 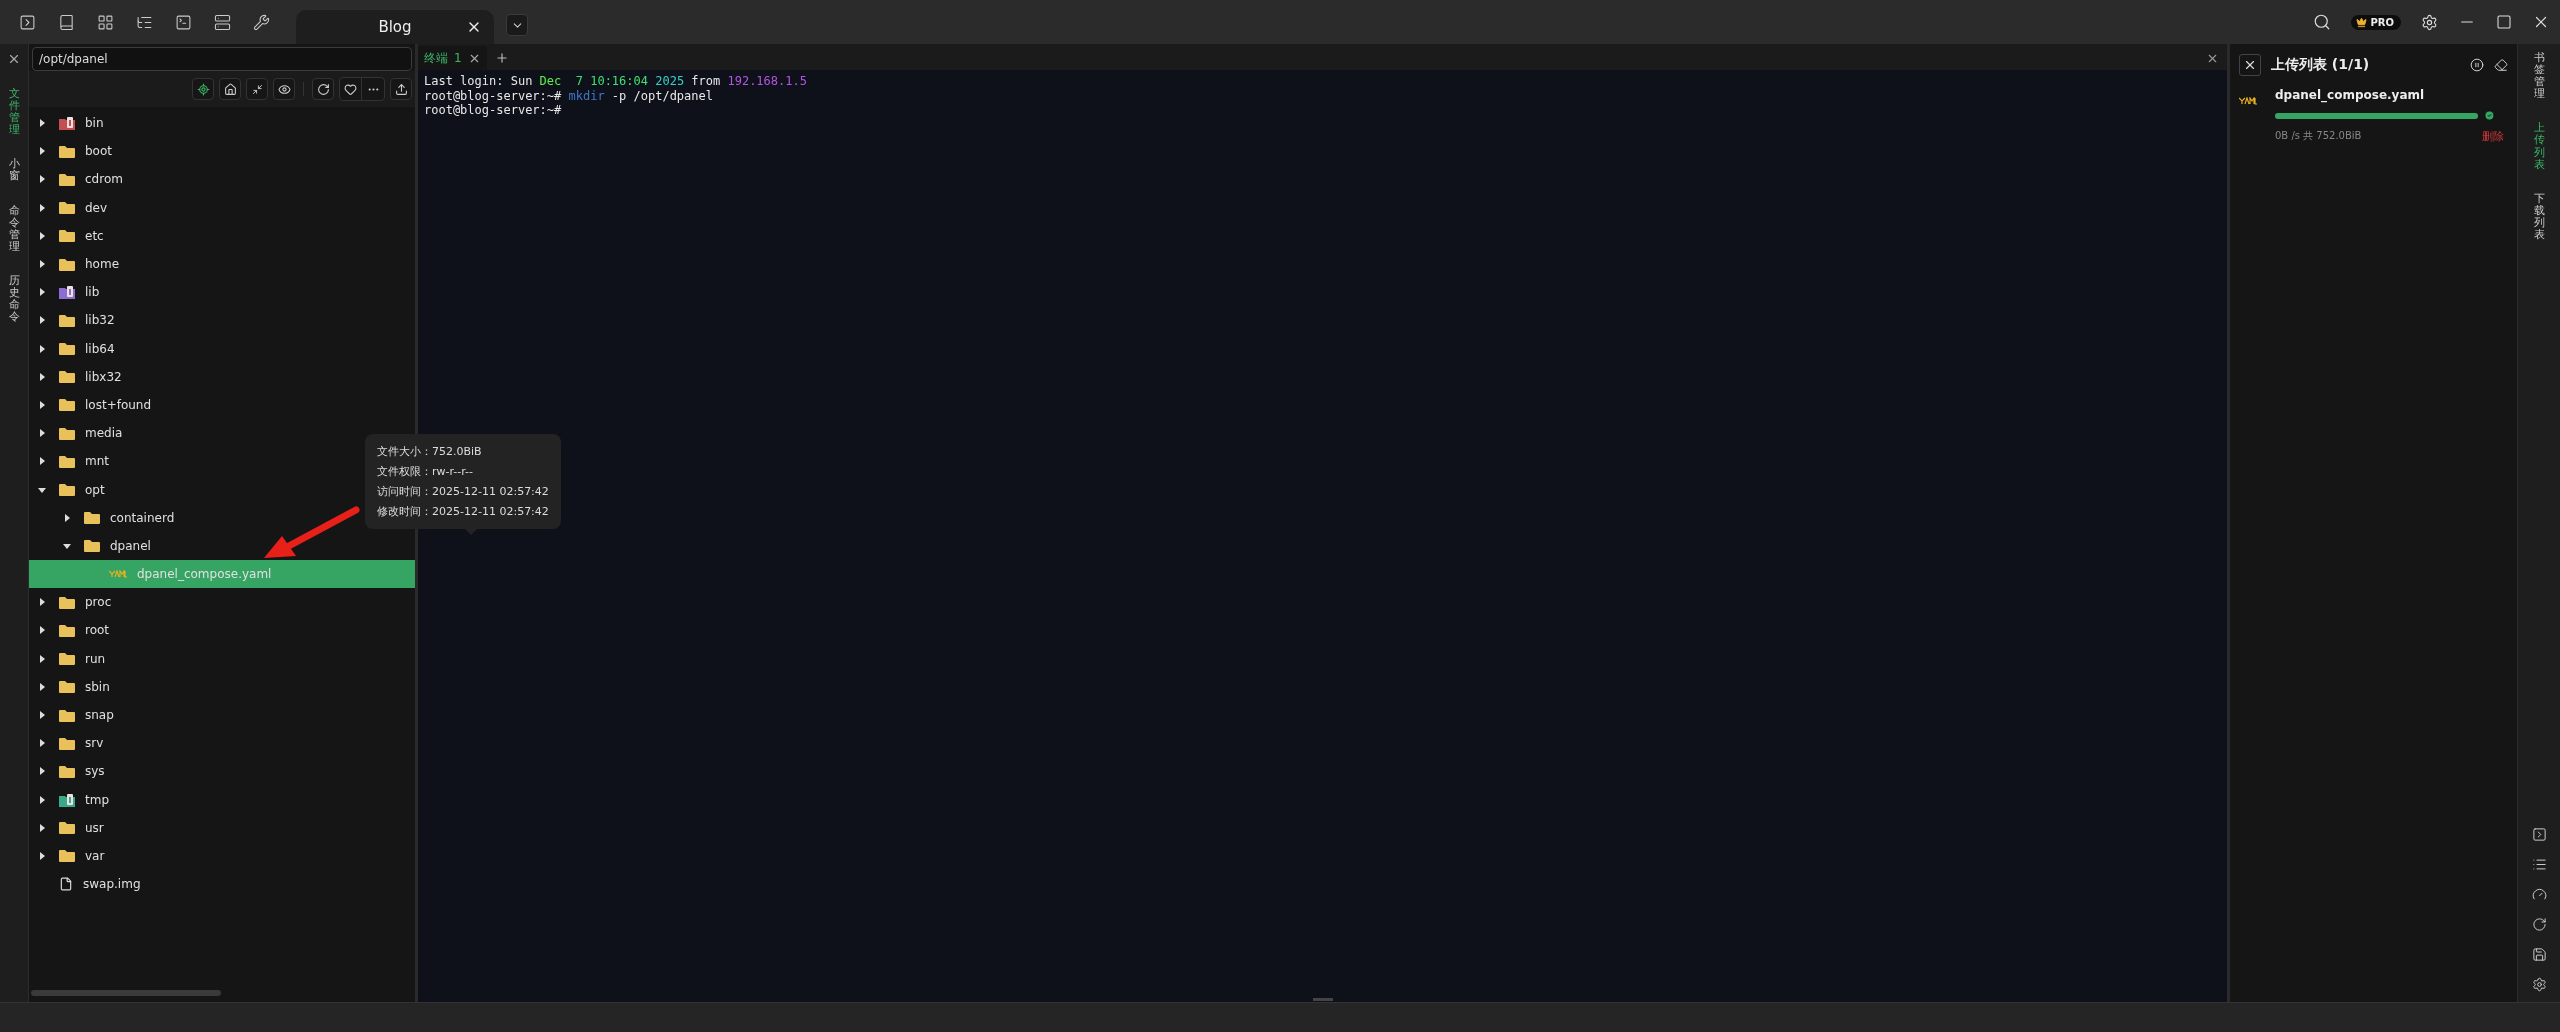 I want to click on file-name: containerd, so click(x=142, y=517).